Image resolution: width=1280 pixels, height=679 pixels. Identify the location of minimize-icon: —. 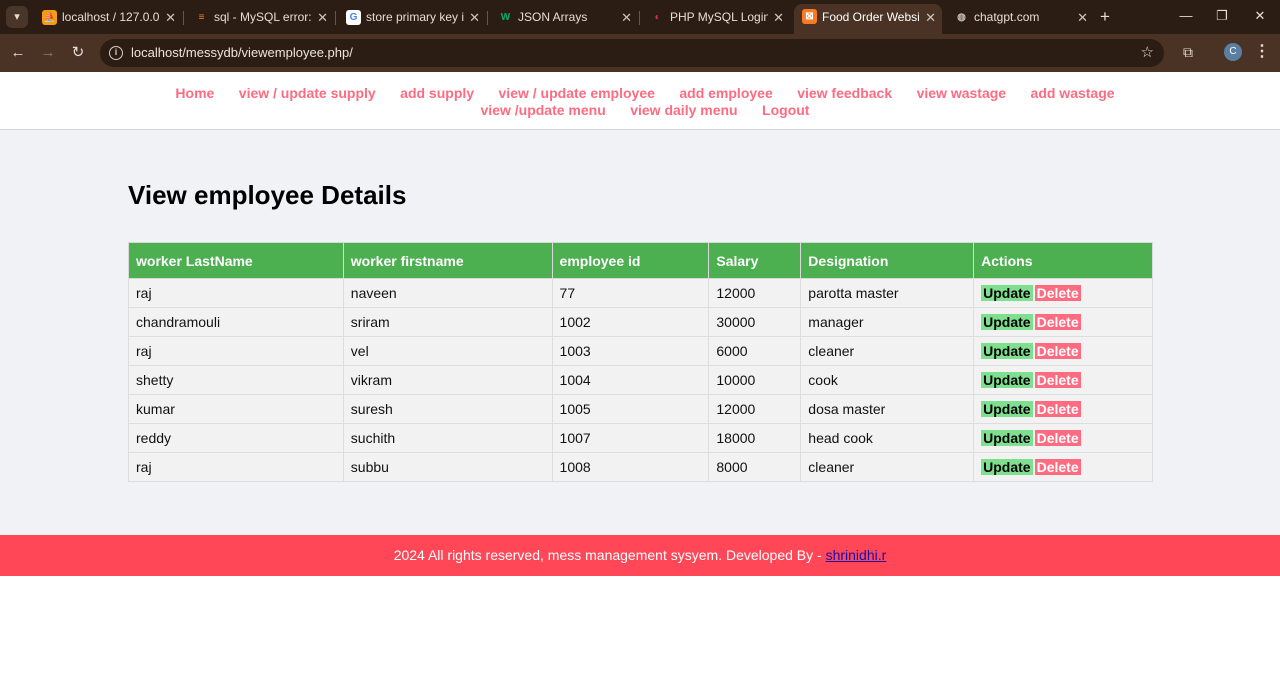
(1186, 15).